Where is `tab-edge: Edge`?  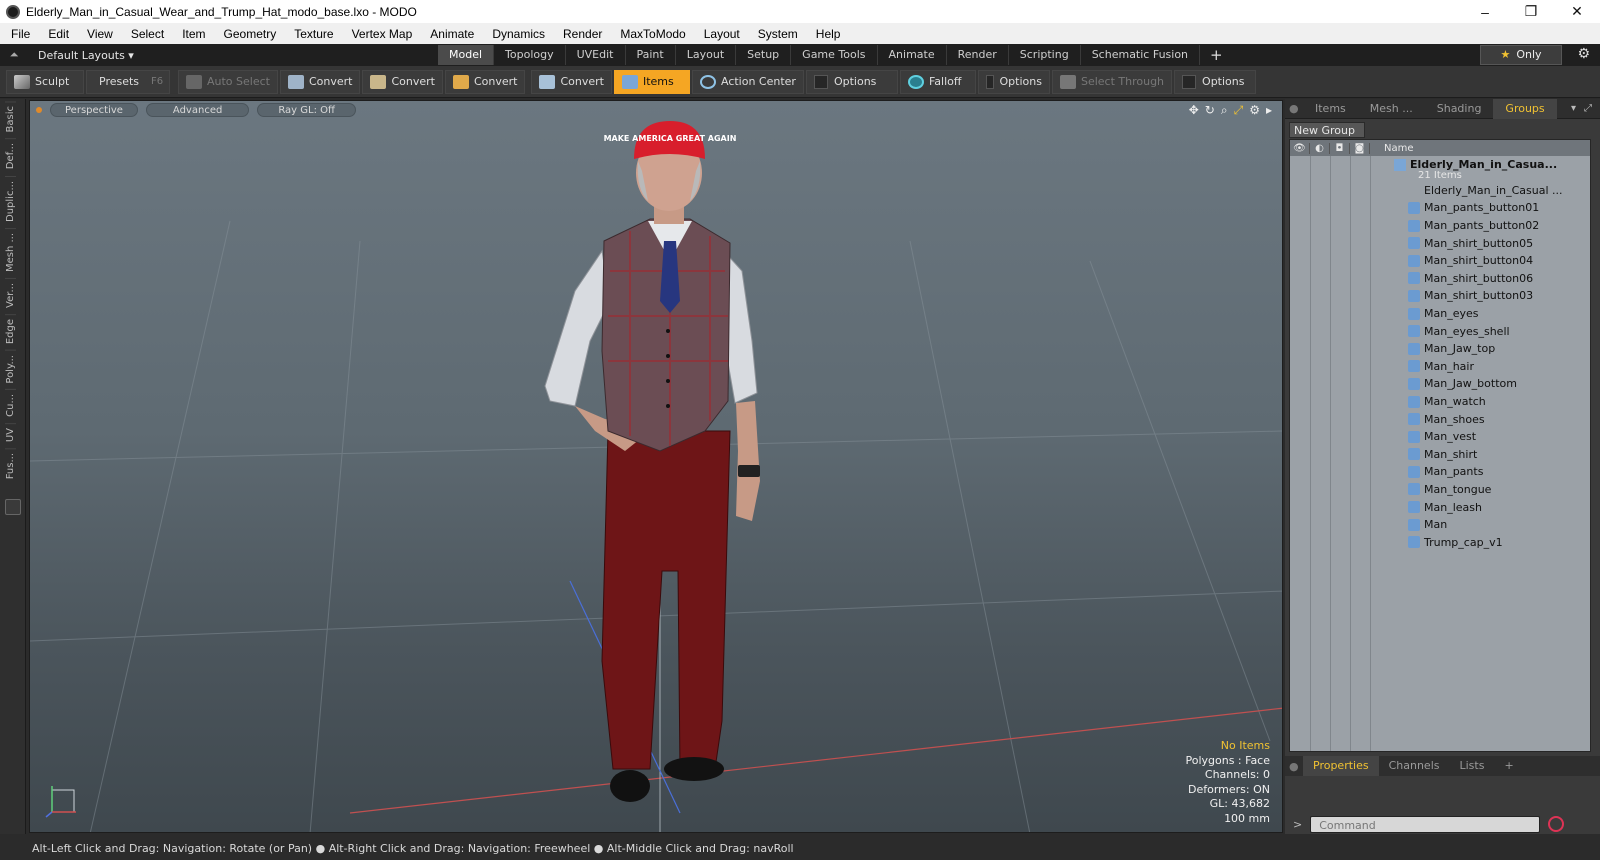
tab-edge: Edge is located at coordinates (10, 330).